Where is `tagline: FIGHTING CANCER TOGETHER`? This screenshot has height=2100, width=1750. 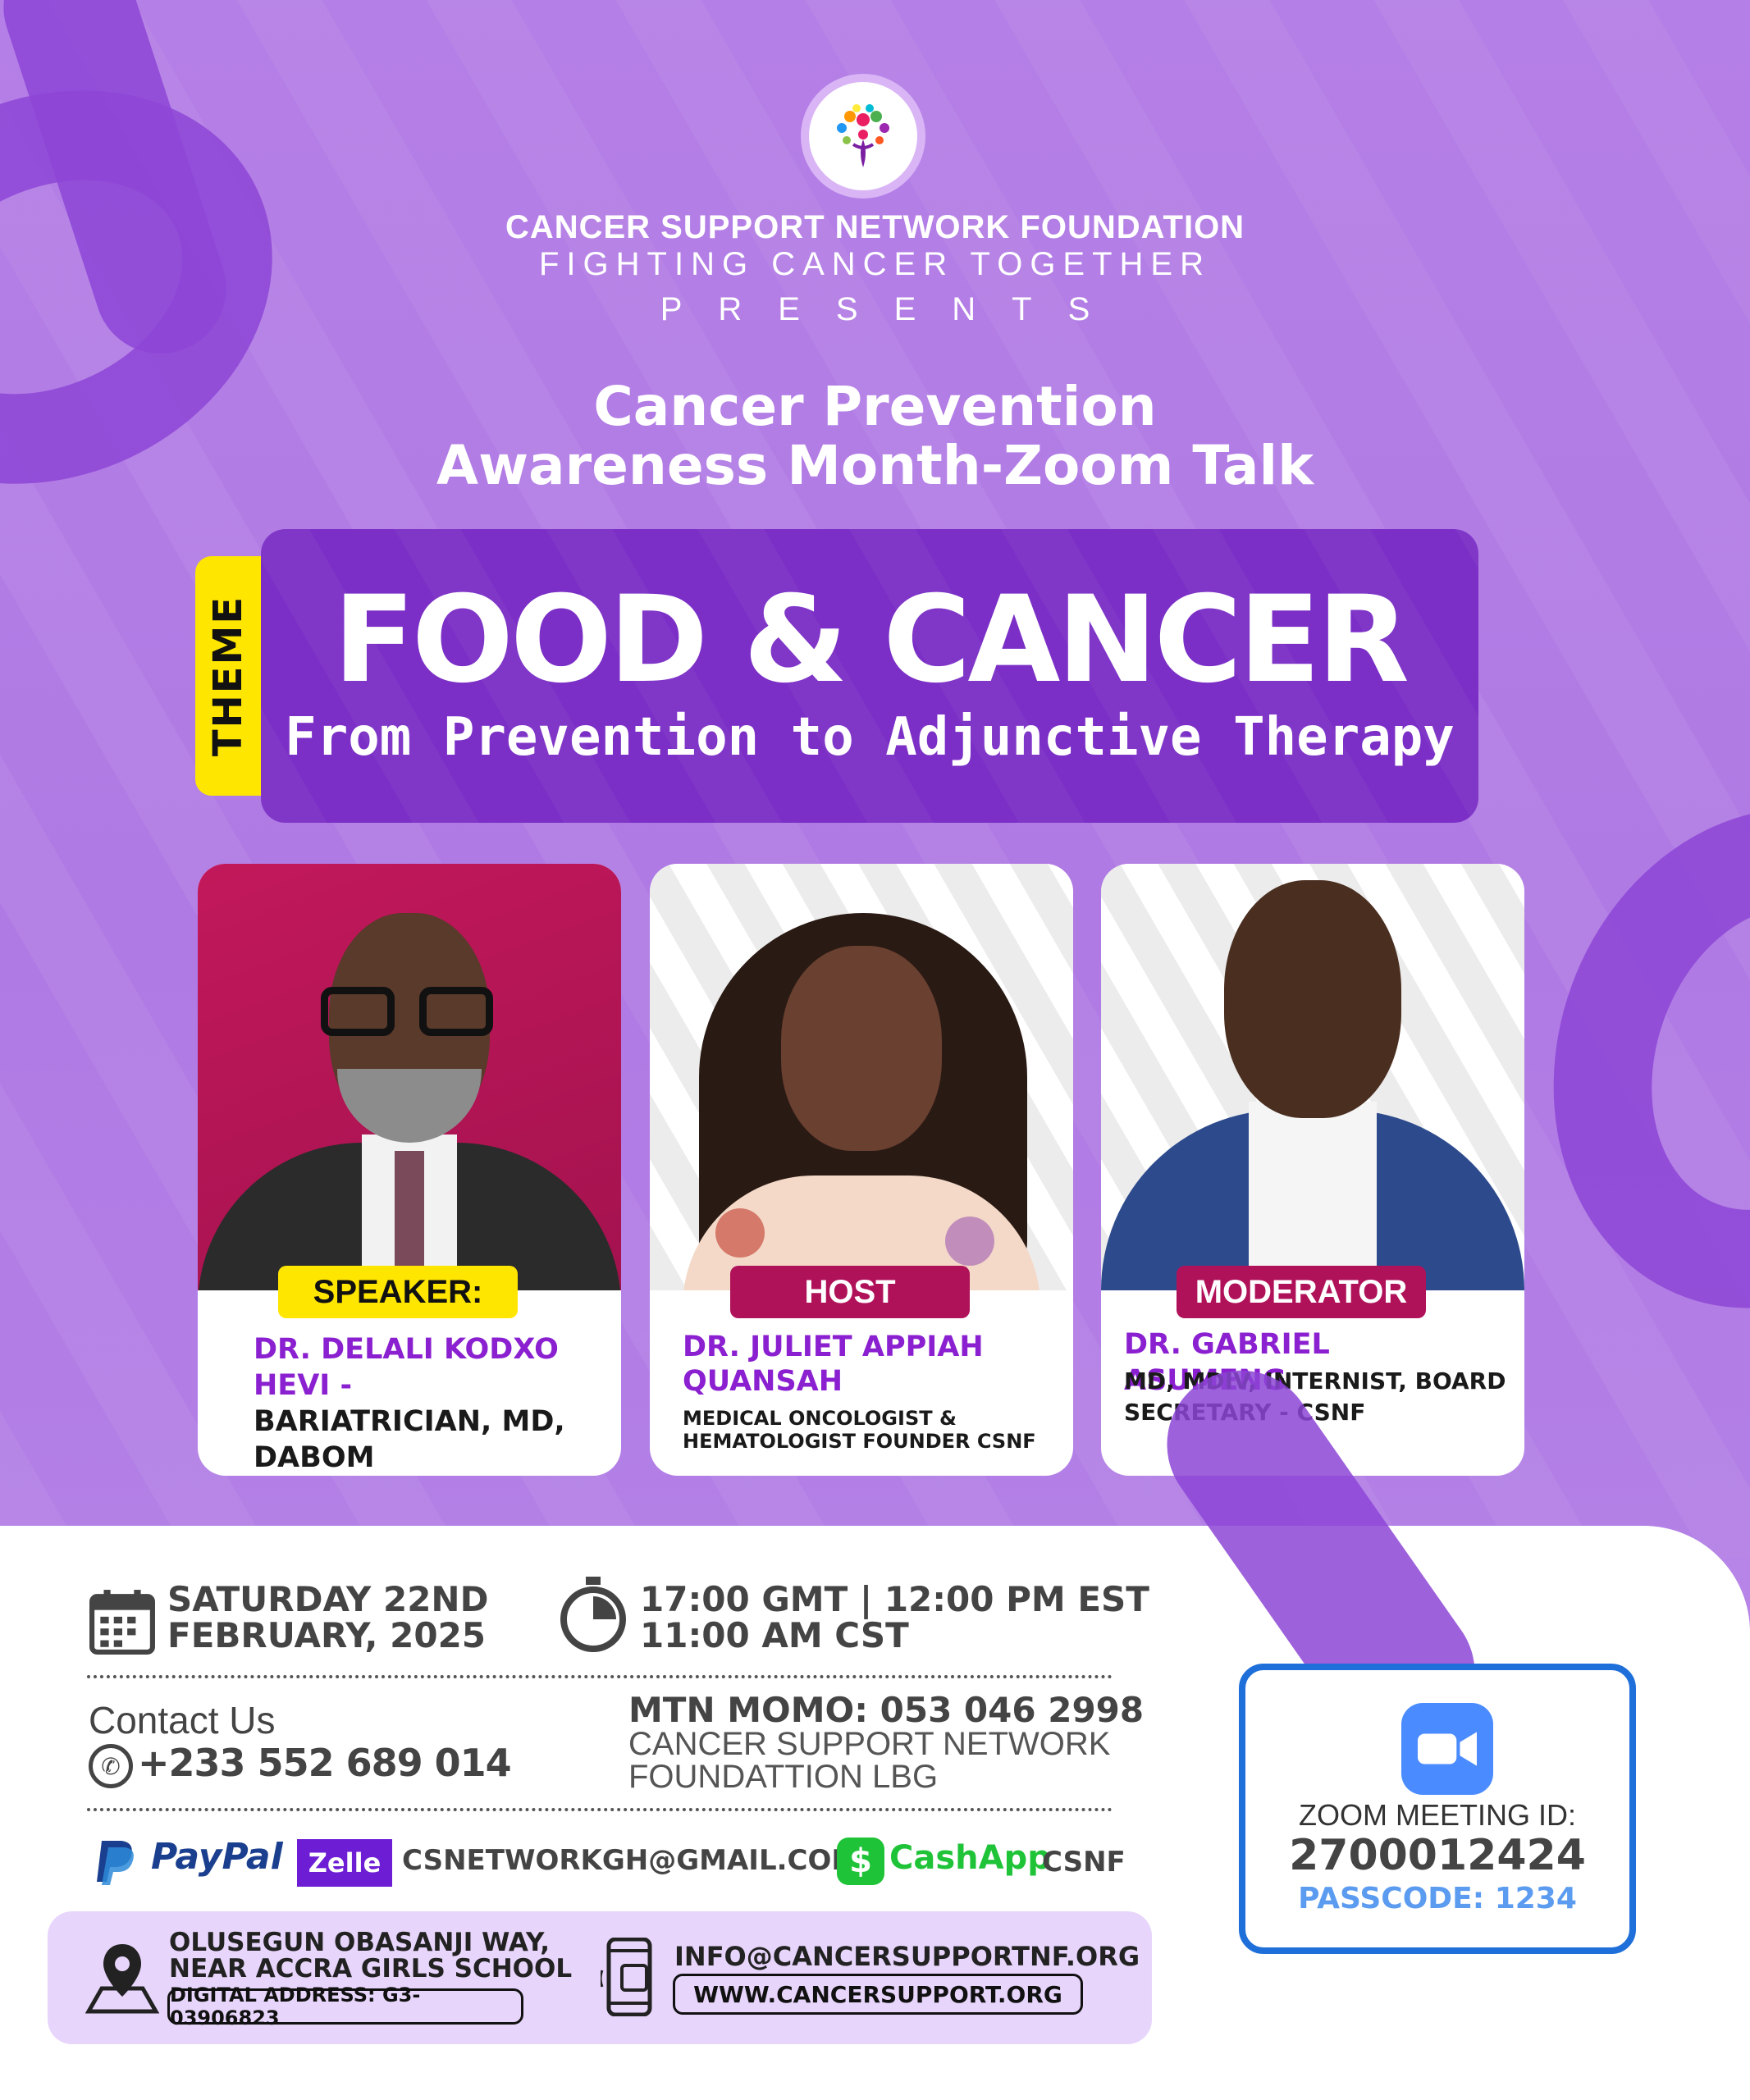
tagline: FIGHTING CANCER TOGETHER is located at coordinates (874, 264).